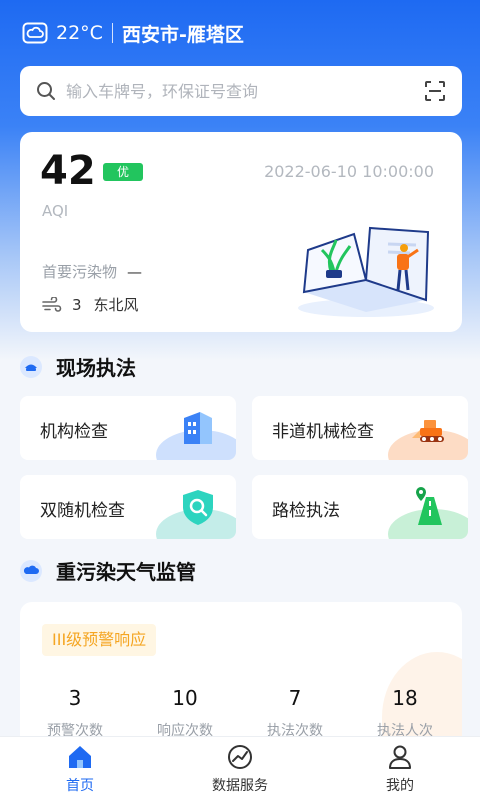 This screenshot has width=480, height=800. I want to click on tile-road-enforcement: 路检执法, so click(360, 507).